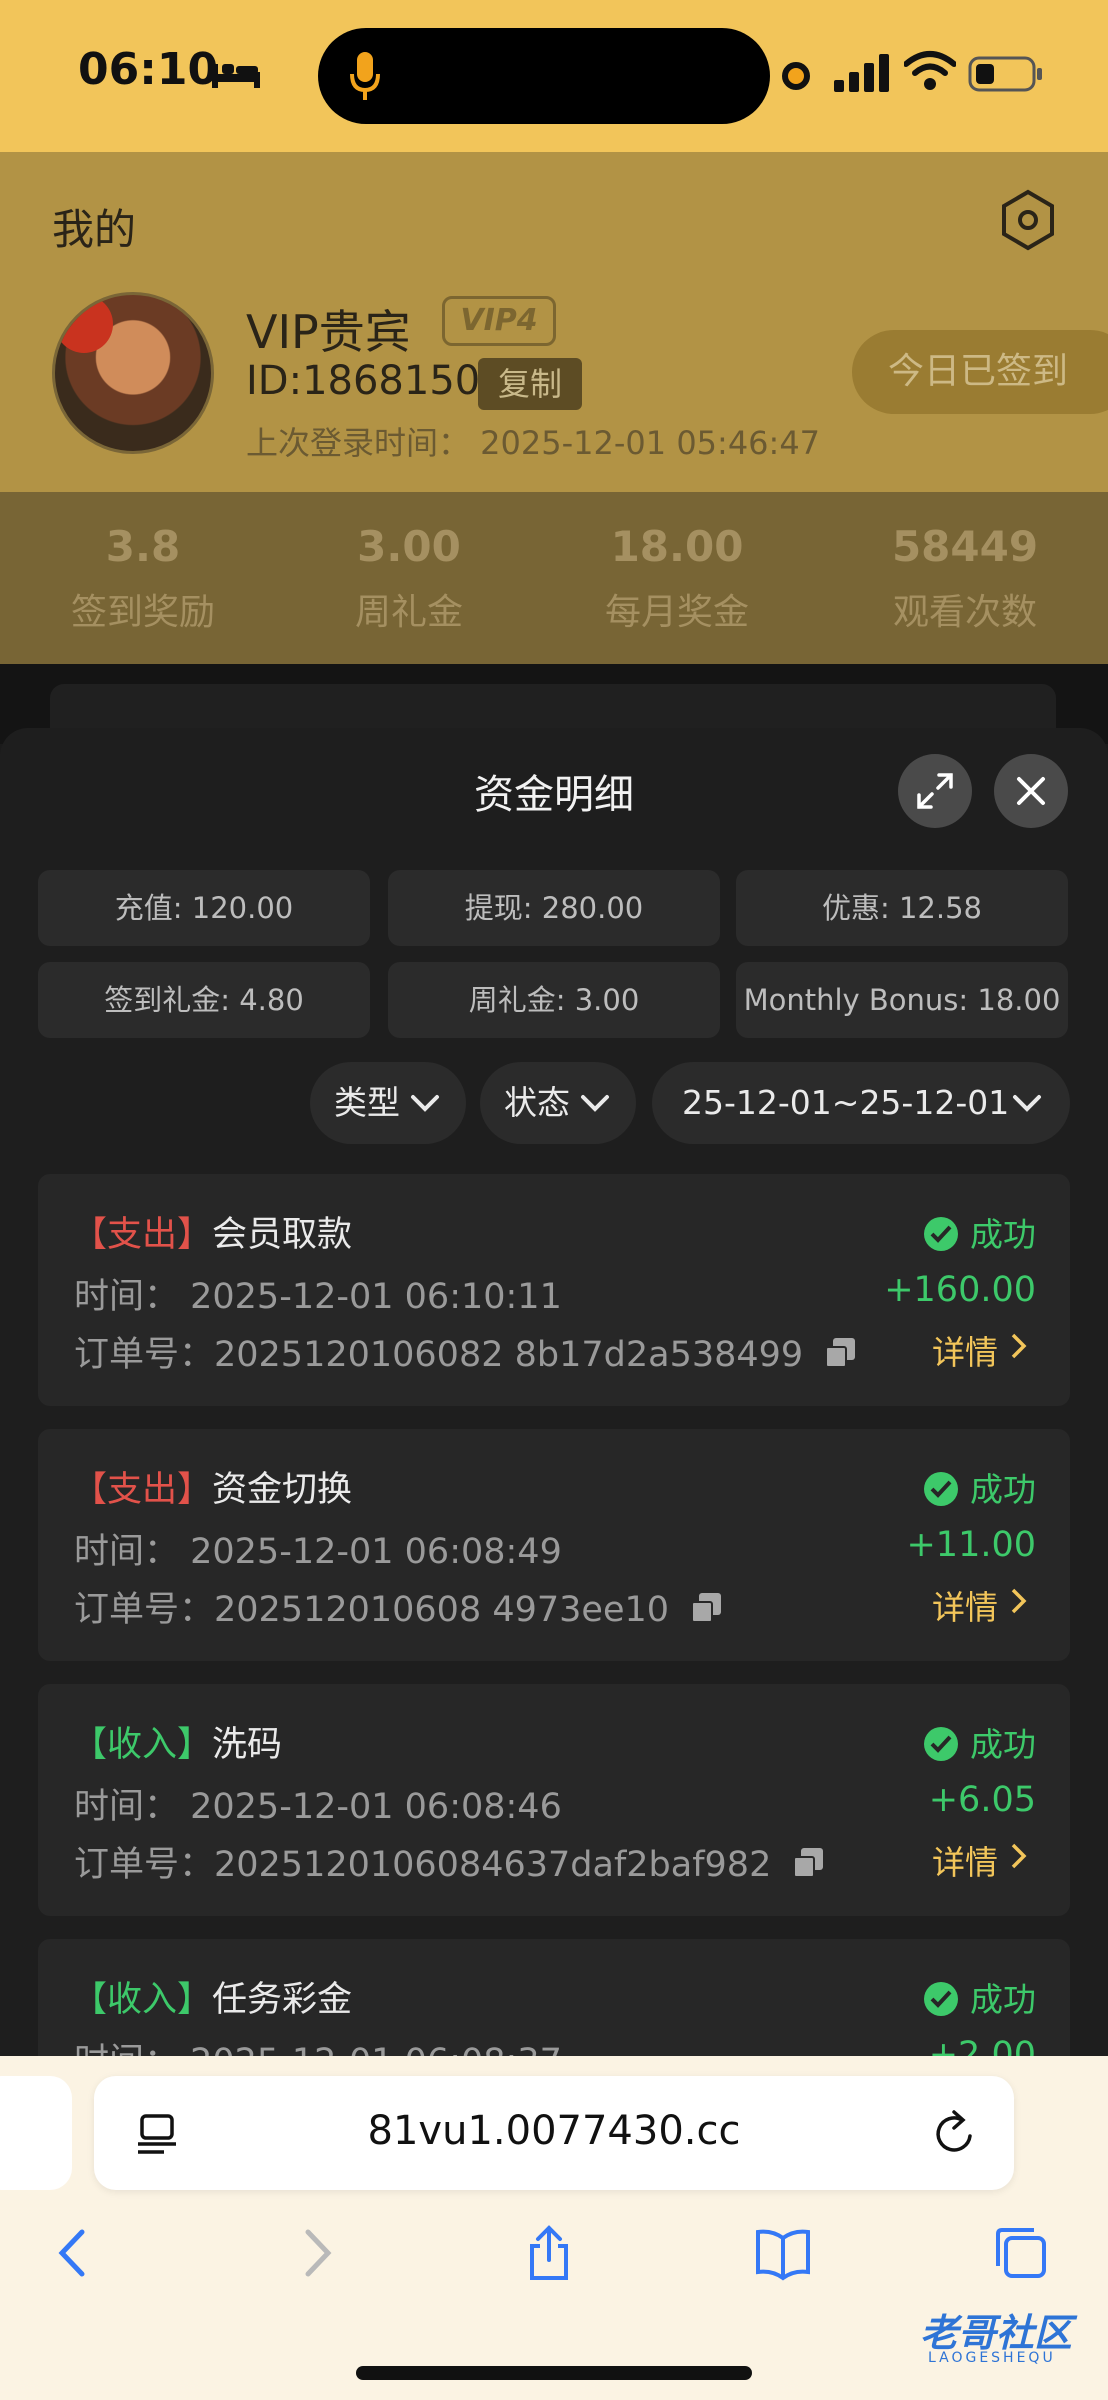 The width and height of the screenshot is (1108, 2400). I want to click on stat-weekly-gift: 3.00 周礼金, so click(409, 578).